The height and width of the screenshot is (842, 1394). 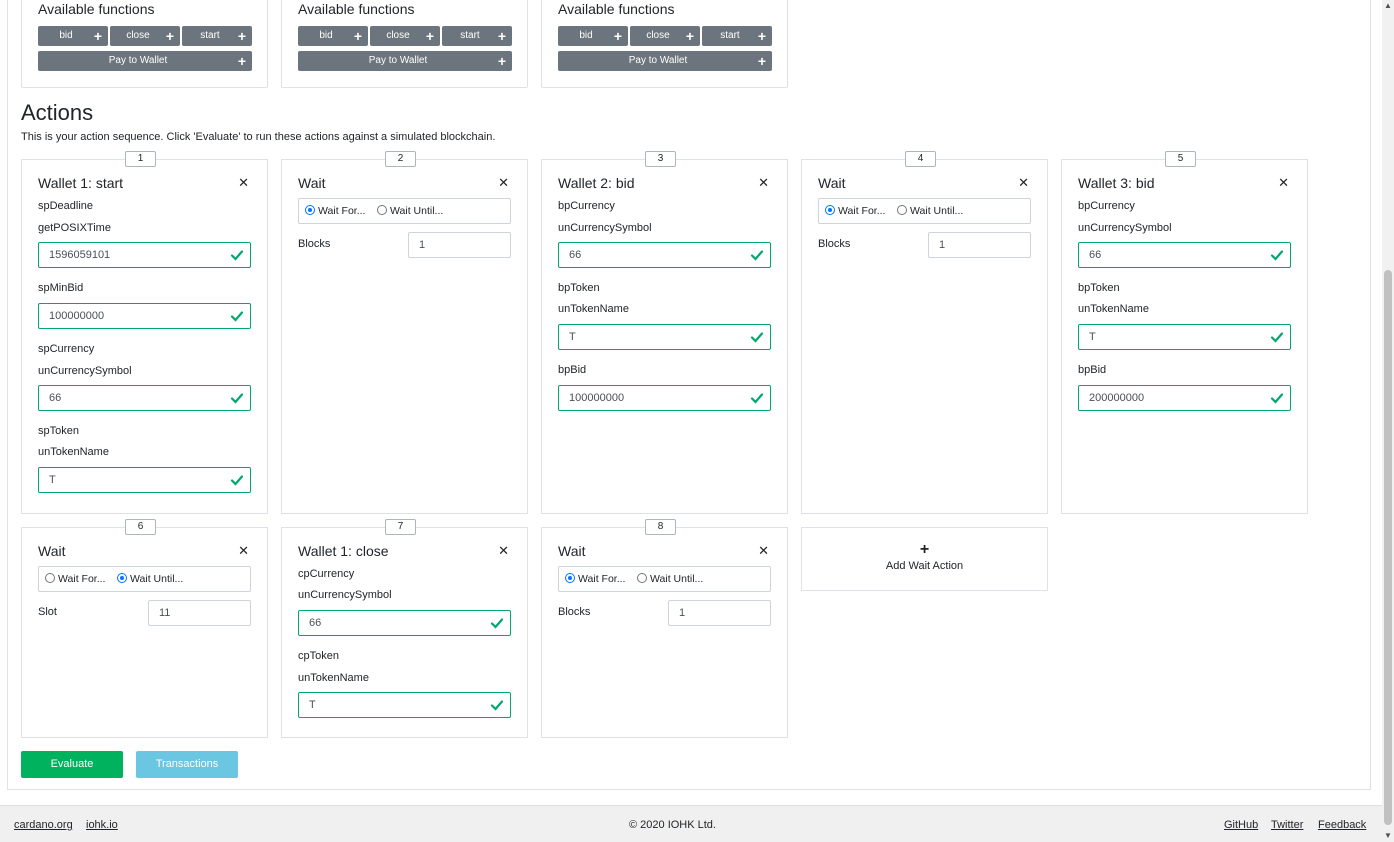 I want to click on transactions-button: Transactions, so click(x=187, y=764).